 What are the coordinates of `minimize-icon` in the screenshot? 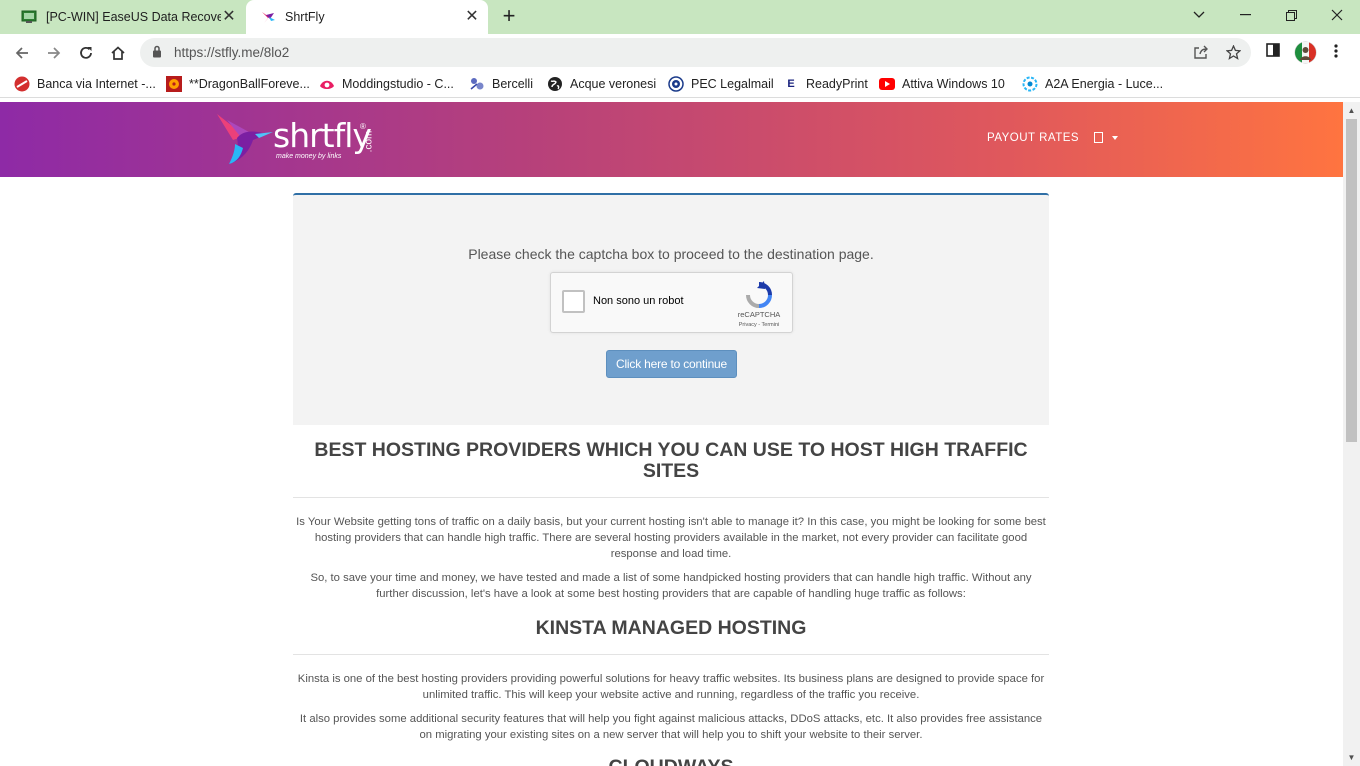 It's located at (1245, 15).